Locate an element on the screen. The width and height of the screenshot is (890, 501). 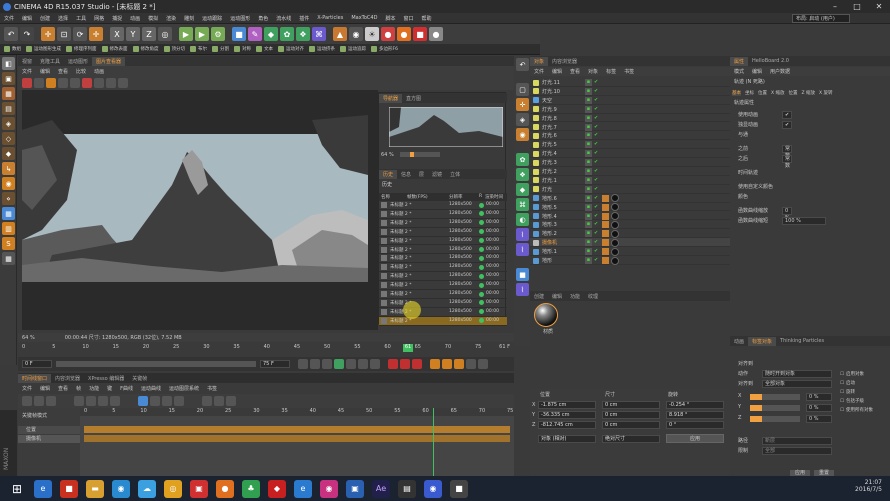
rot-b-field: 0 ° is located at coordinates (695, 425).